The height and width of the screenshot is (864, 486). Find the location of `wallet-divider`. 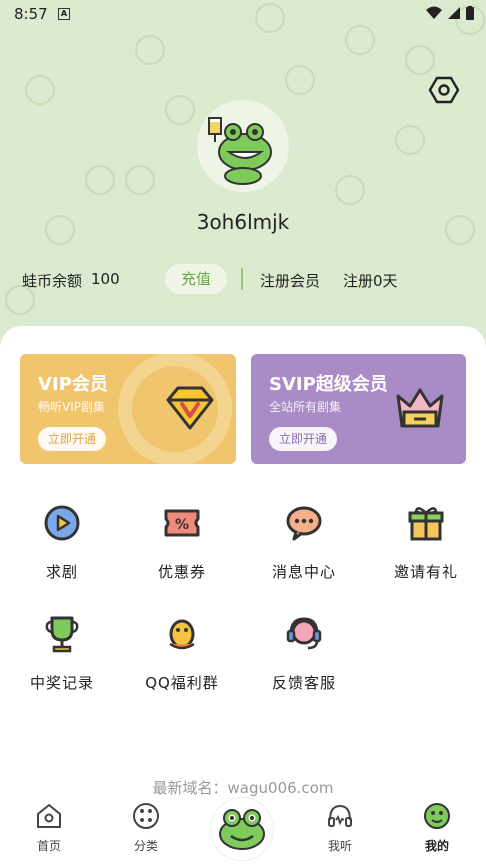

wallet-divider is located at coordinates (242, 279).